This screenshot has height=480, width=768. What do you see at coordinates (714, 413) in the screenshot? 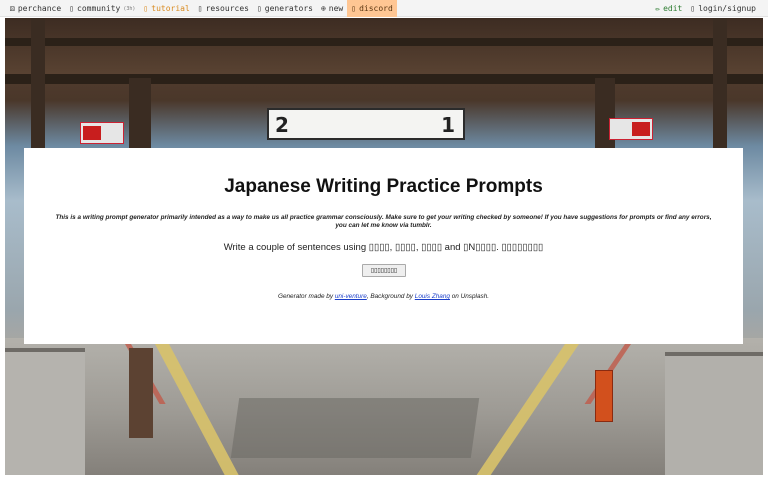
I see `platform-wall-right` at bounding box center [714, 413].